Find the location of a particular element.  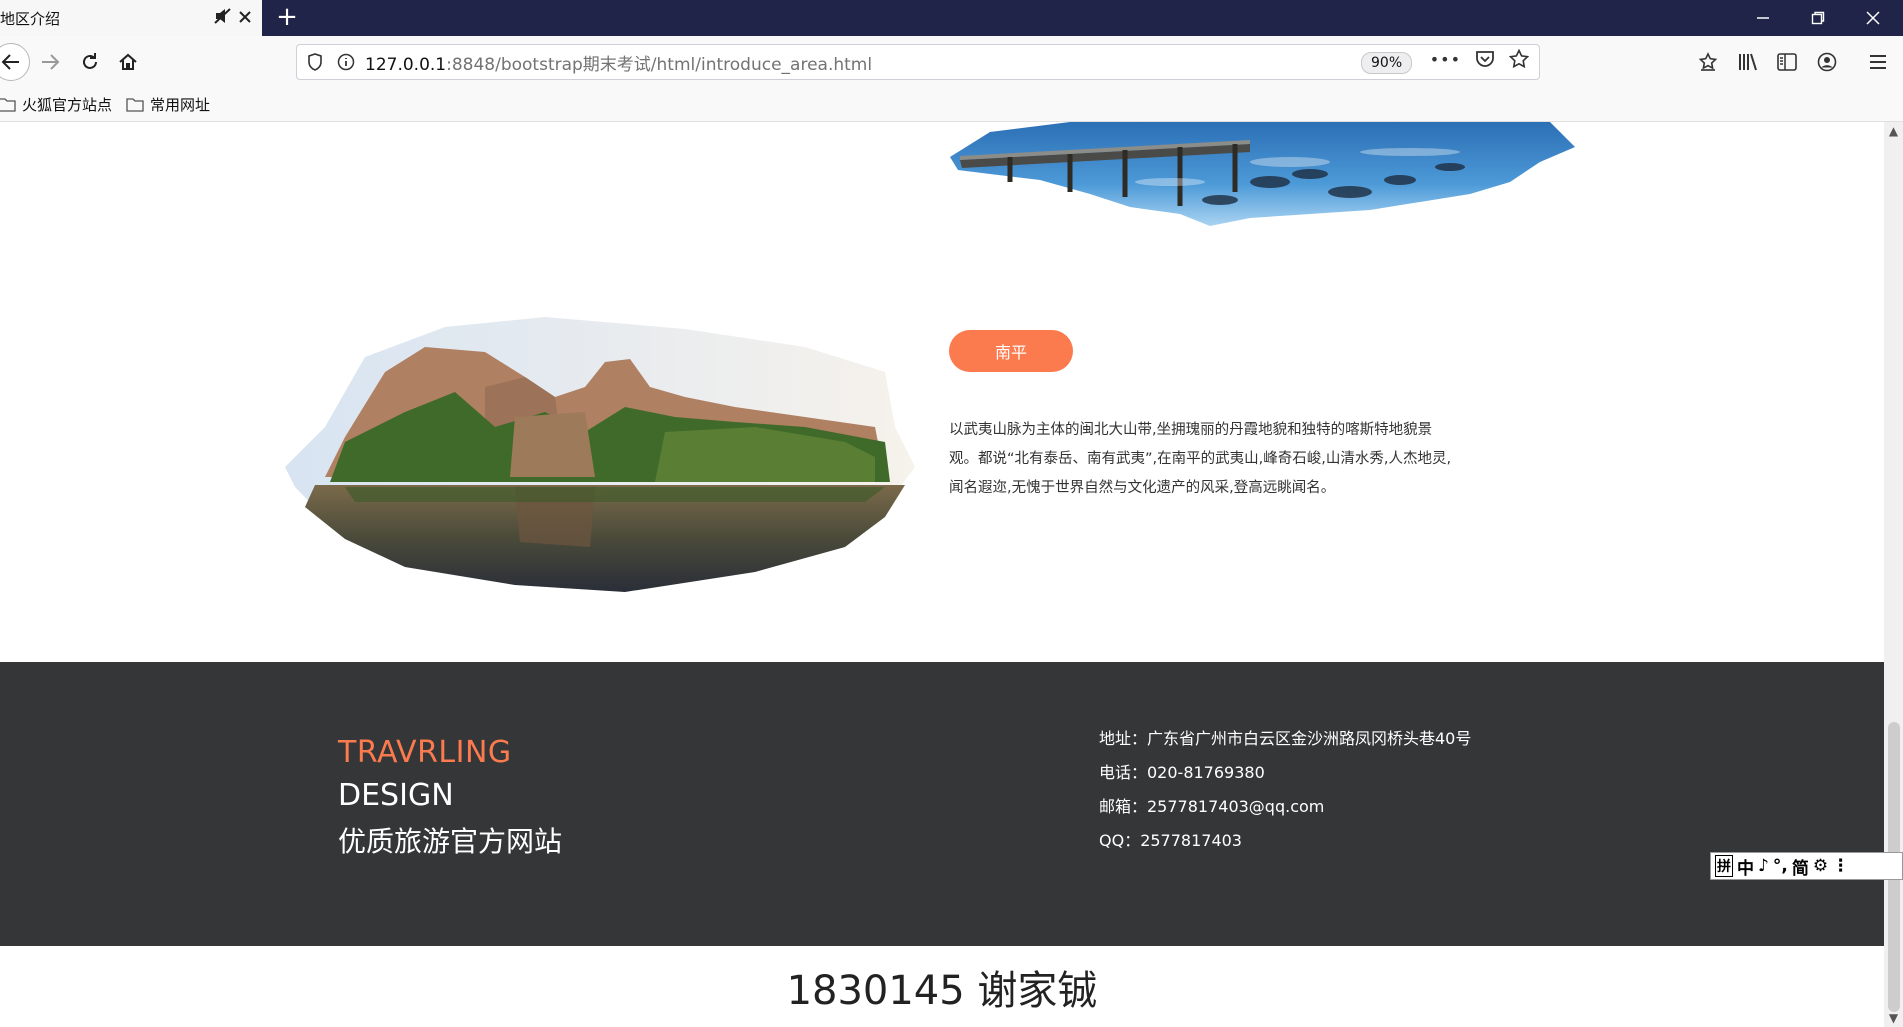

bookmark-folder-firefox: 火狐官方站点 is located at coordinates (56, 104).